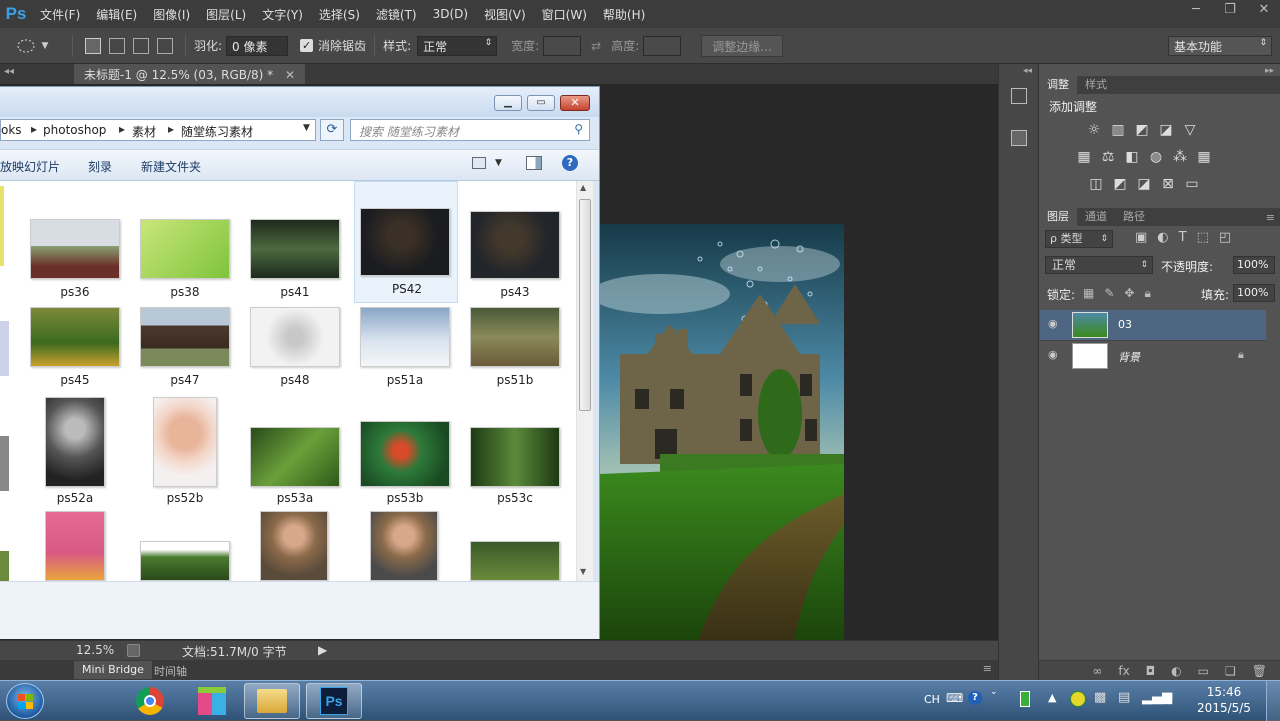  I want to click on tab-adjustments: 调整, so click(1058, 85).